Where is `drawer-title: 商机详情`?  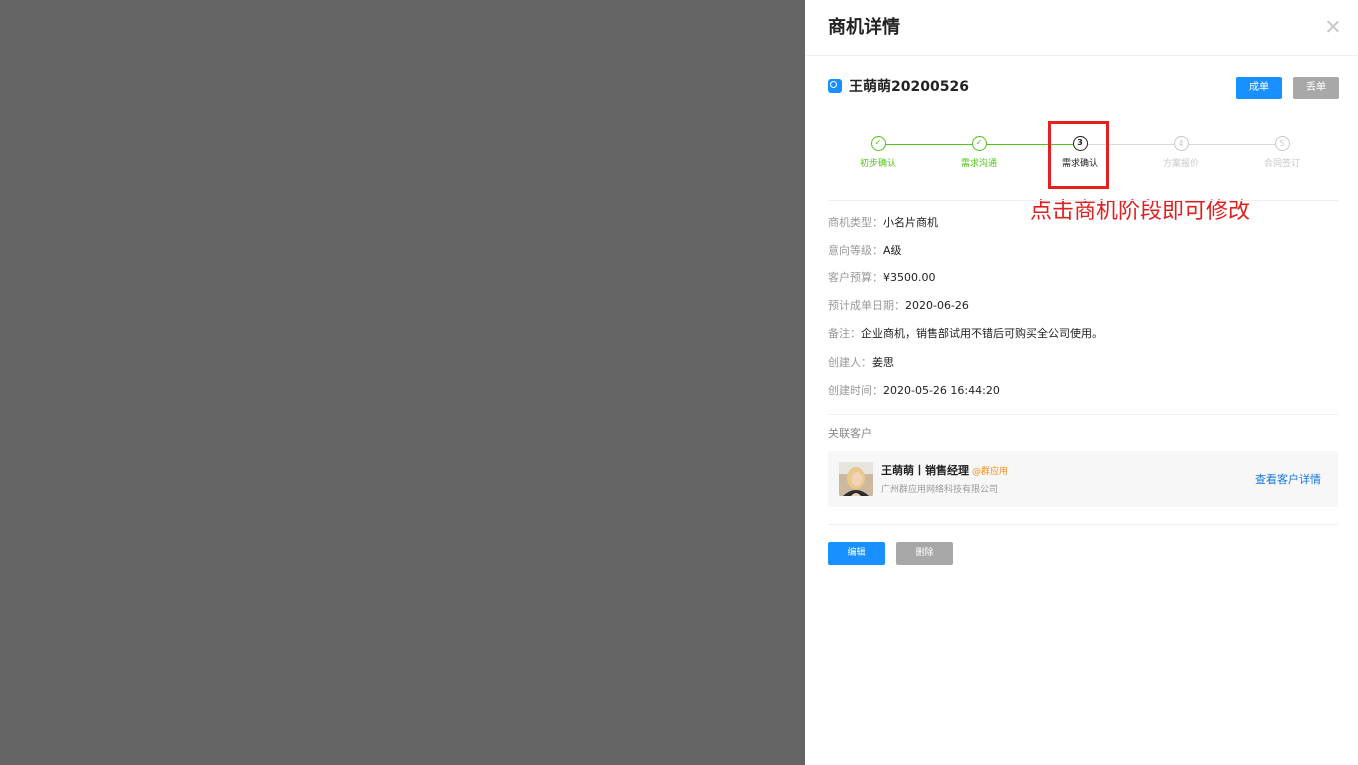
drawer-title: 商机详情 is located at coordinates (864, 27).